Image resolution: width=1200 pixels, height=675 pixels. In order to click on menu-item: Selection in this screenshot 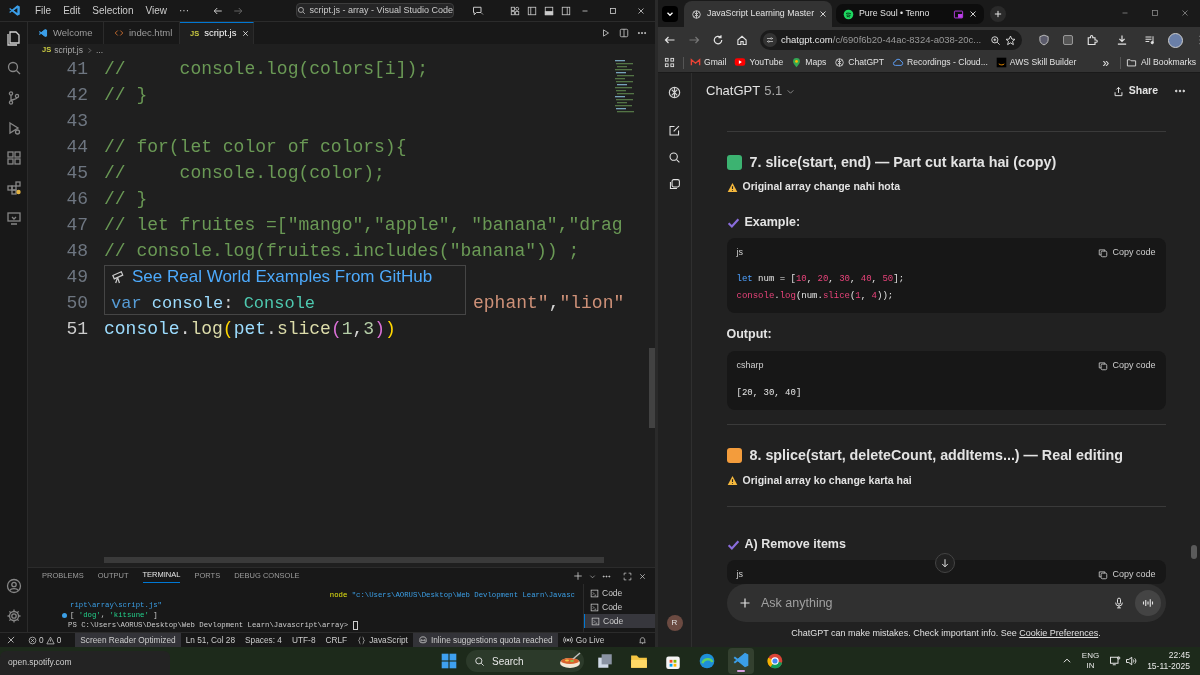, I will do `click(113, 10)`.